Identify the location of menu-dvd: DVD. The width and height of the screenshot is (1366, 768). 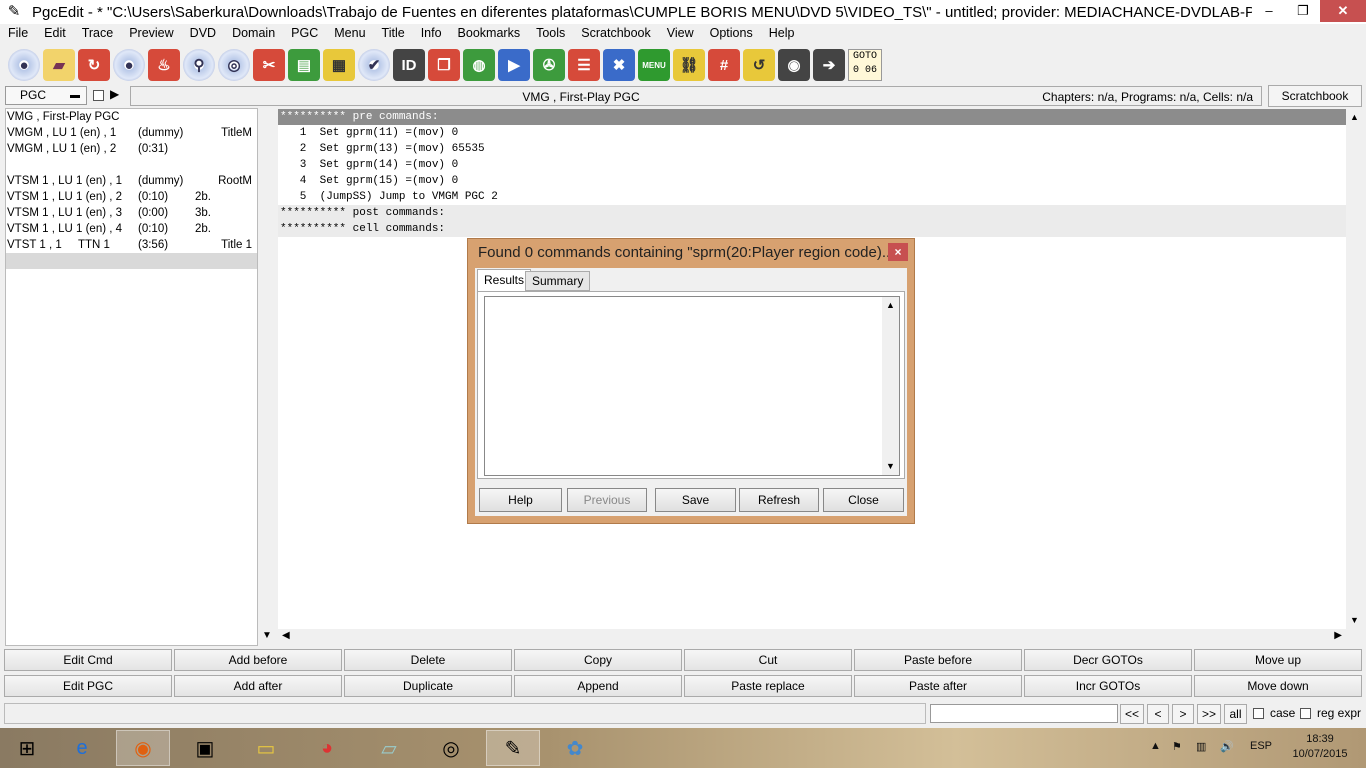
(203, 33).